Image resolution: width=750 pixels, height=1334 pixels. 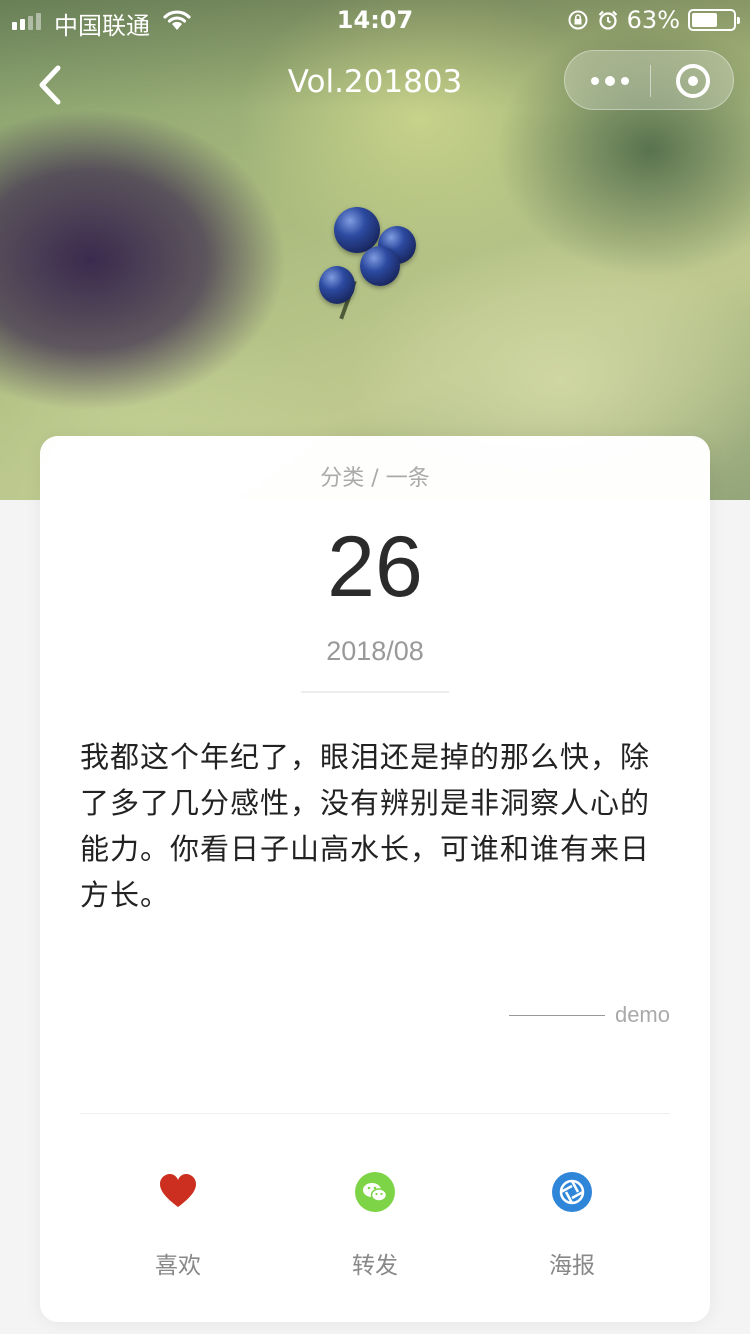 I want to click on navigation-bar: Vol.201803, so click(x=375, y=85).